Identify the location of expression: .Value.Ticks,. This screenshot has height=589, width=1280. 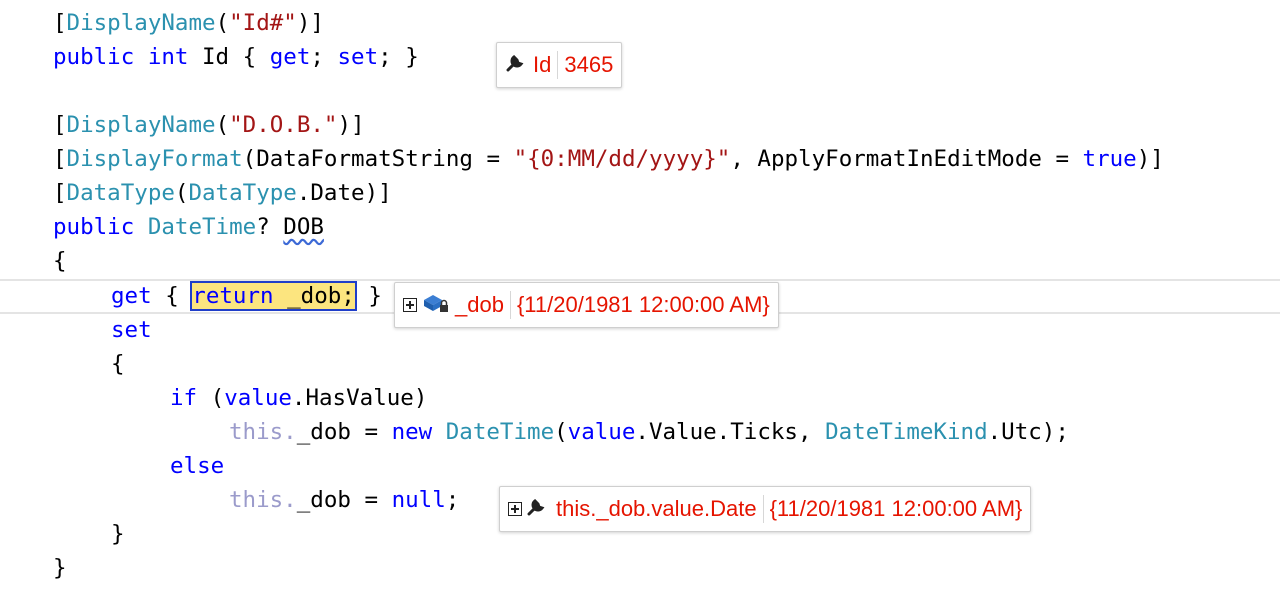
(730, 432).